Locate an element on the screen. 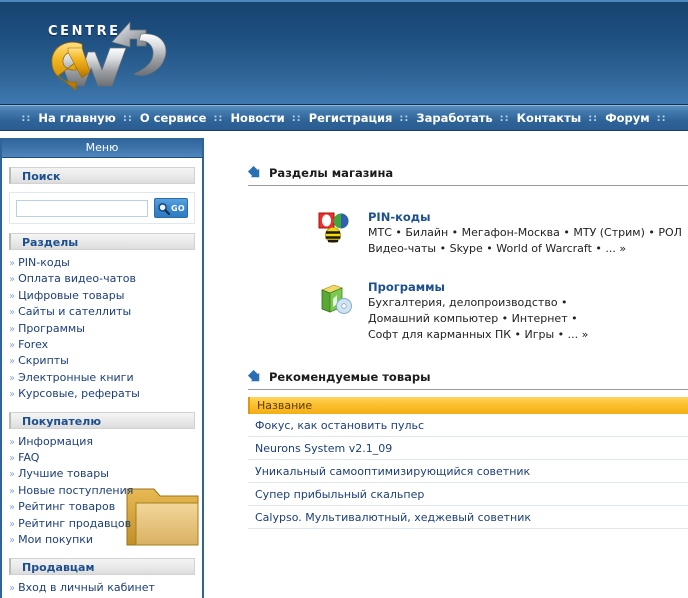  sidebar-item-seller-rating: Рейтинг продавцов is located at coordinates (74, 523).